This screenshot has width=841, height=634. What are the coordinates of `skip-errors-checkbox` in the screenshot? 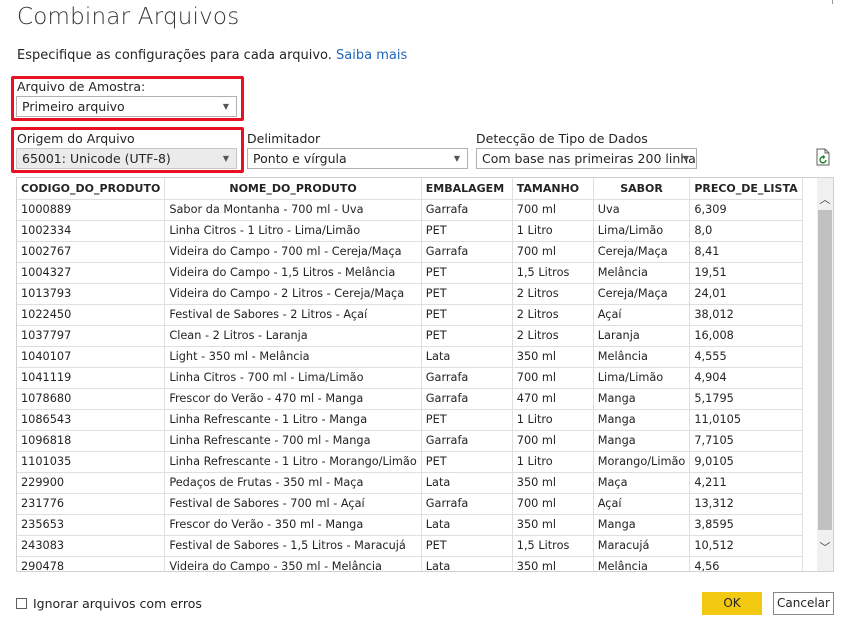 It's located at (21, 603).